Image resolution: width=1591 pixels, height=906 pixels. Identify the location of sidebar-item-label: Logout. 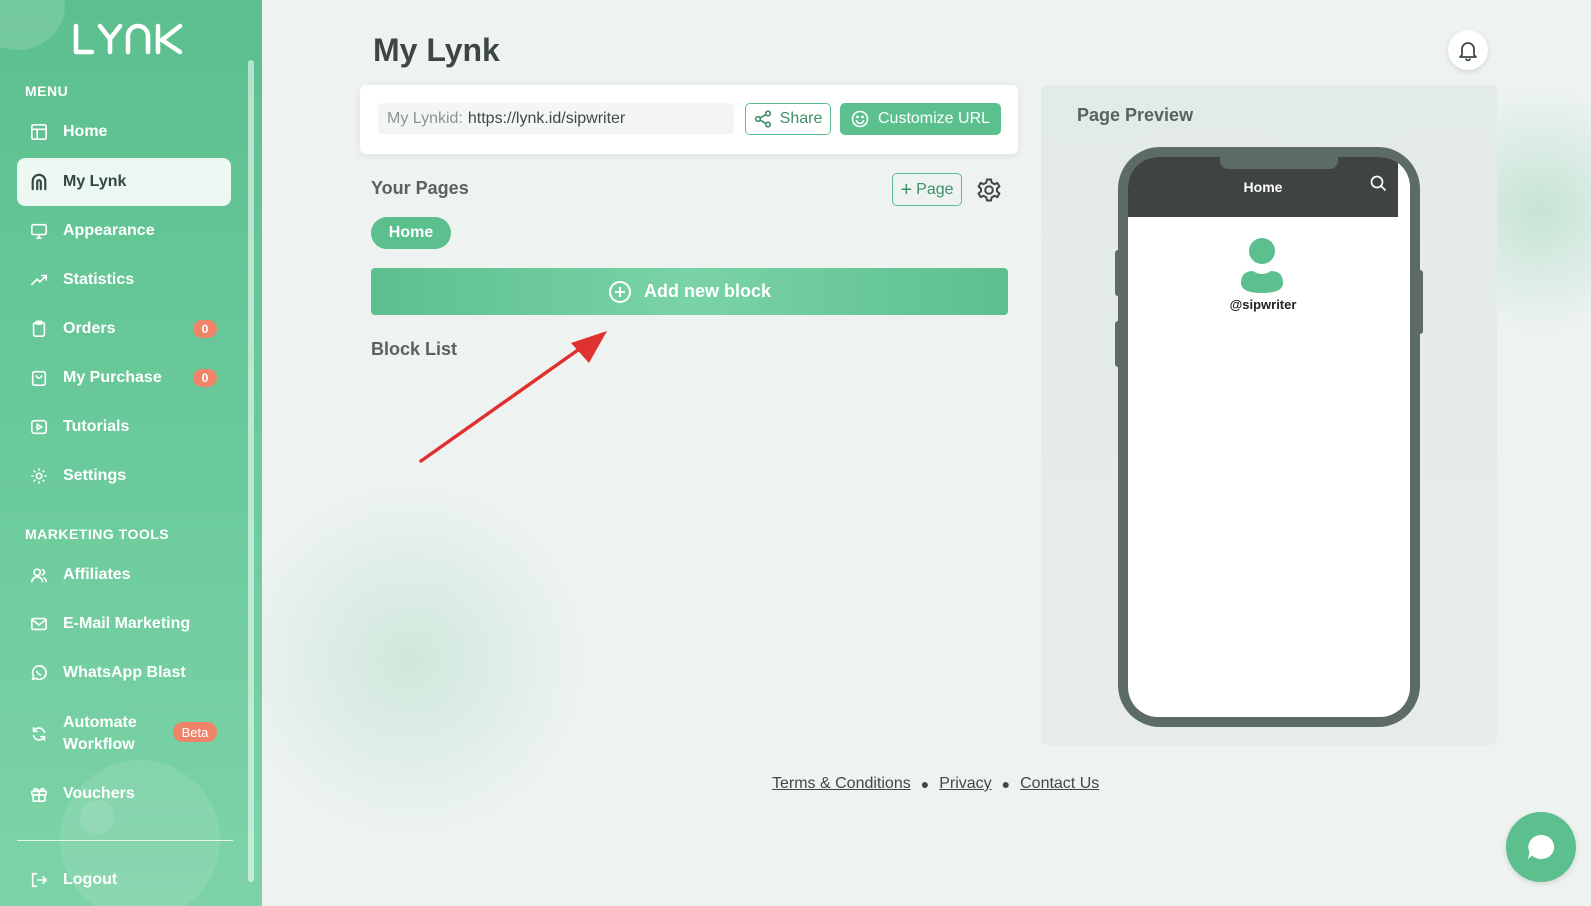
(90, 879).